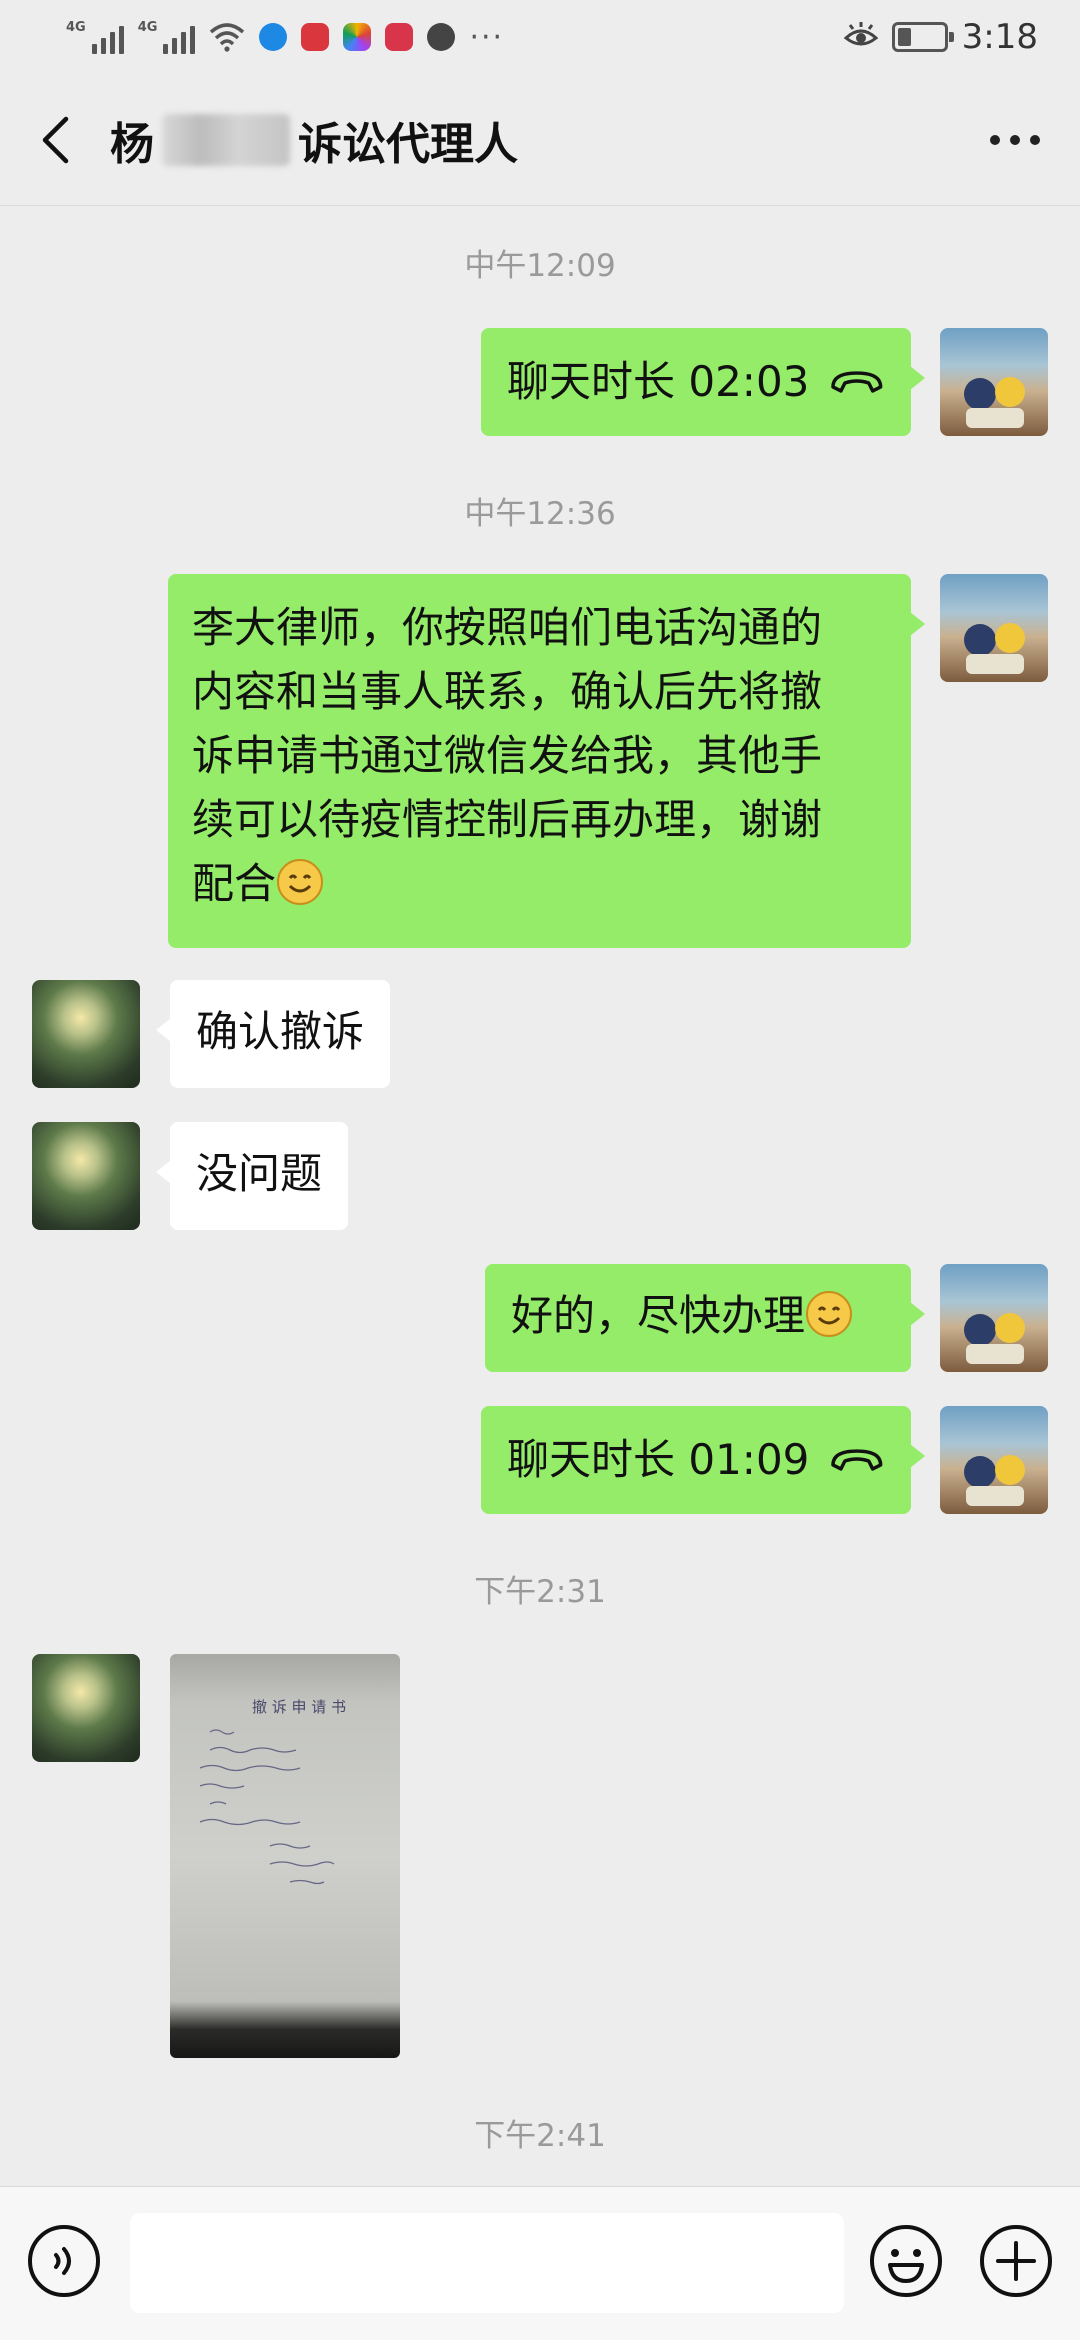 This screenshot has height=2340, width=1080. What do you see at coordinates (658, 1315) in the screenshot?
I see `message-text: 好的，尽快办理` at bounding box center [658, 1315].